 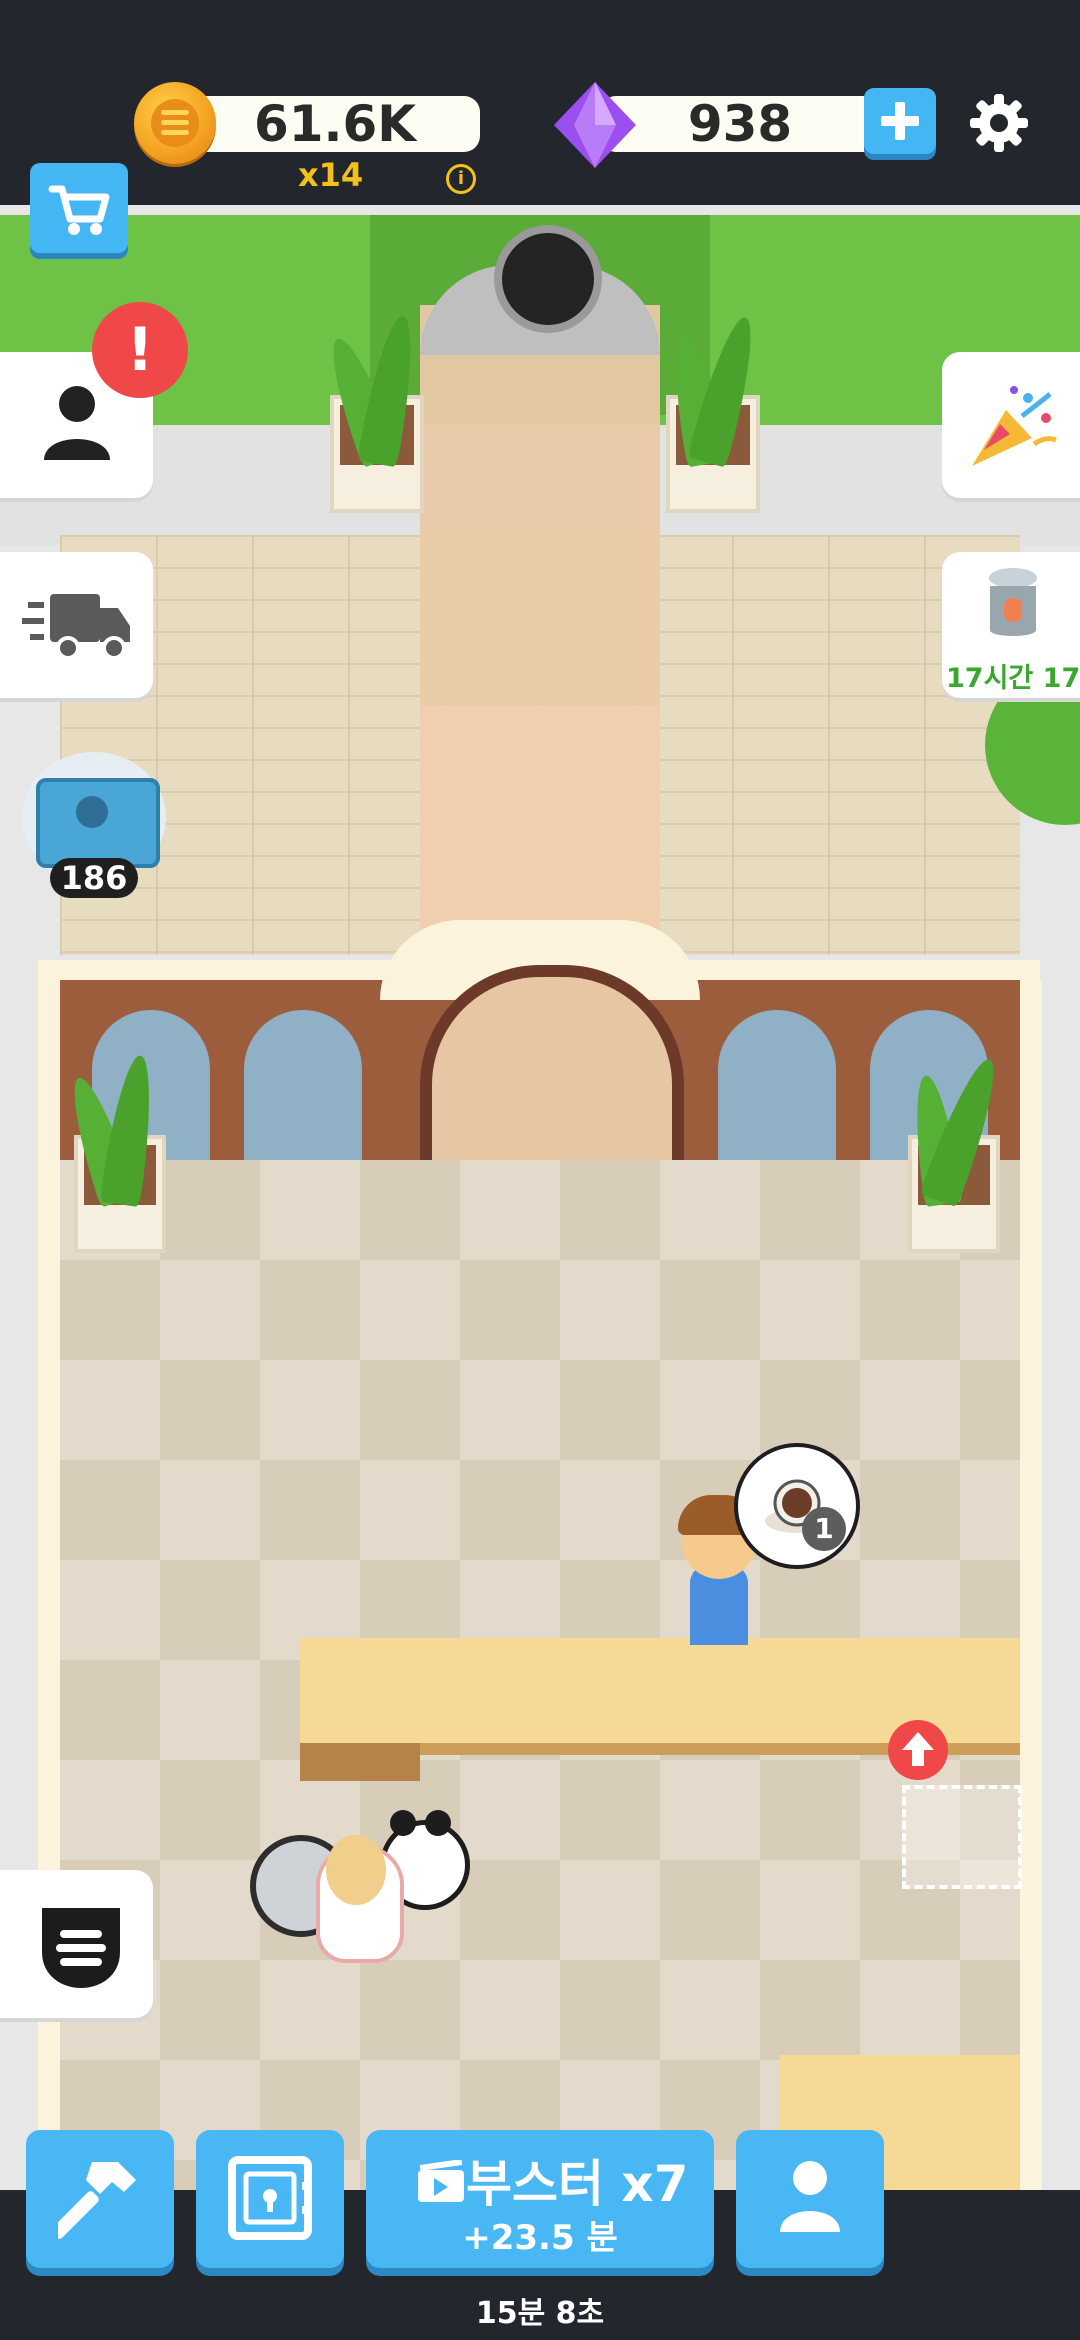 What do you see at coordinates (824, 1529) in the screenshot?
I see `order-count: 1` at bounding box center [824, 1529].